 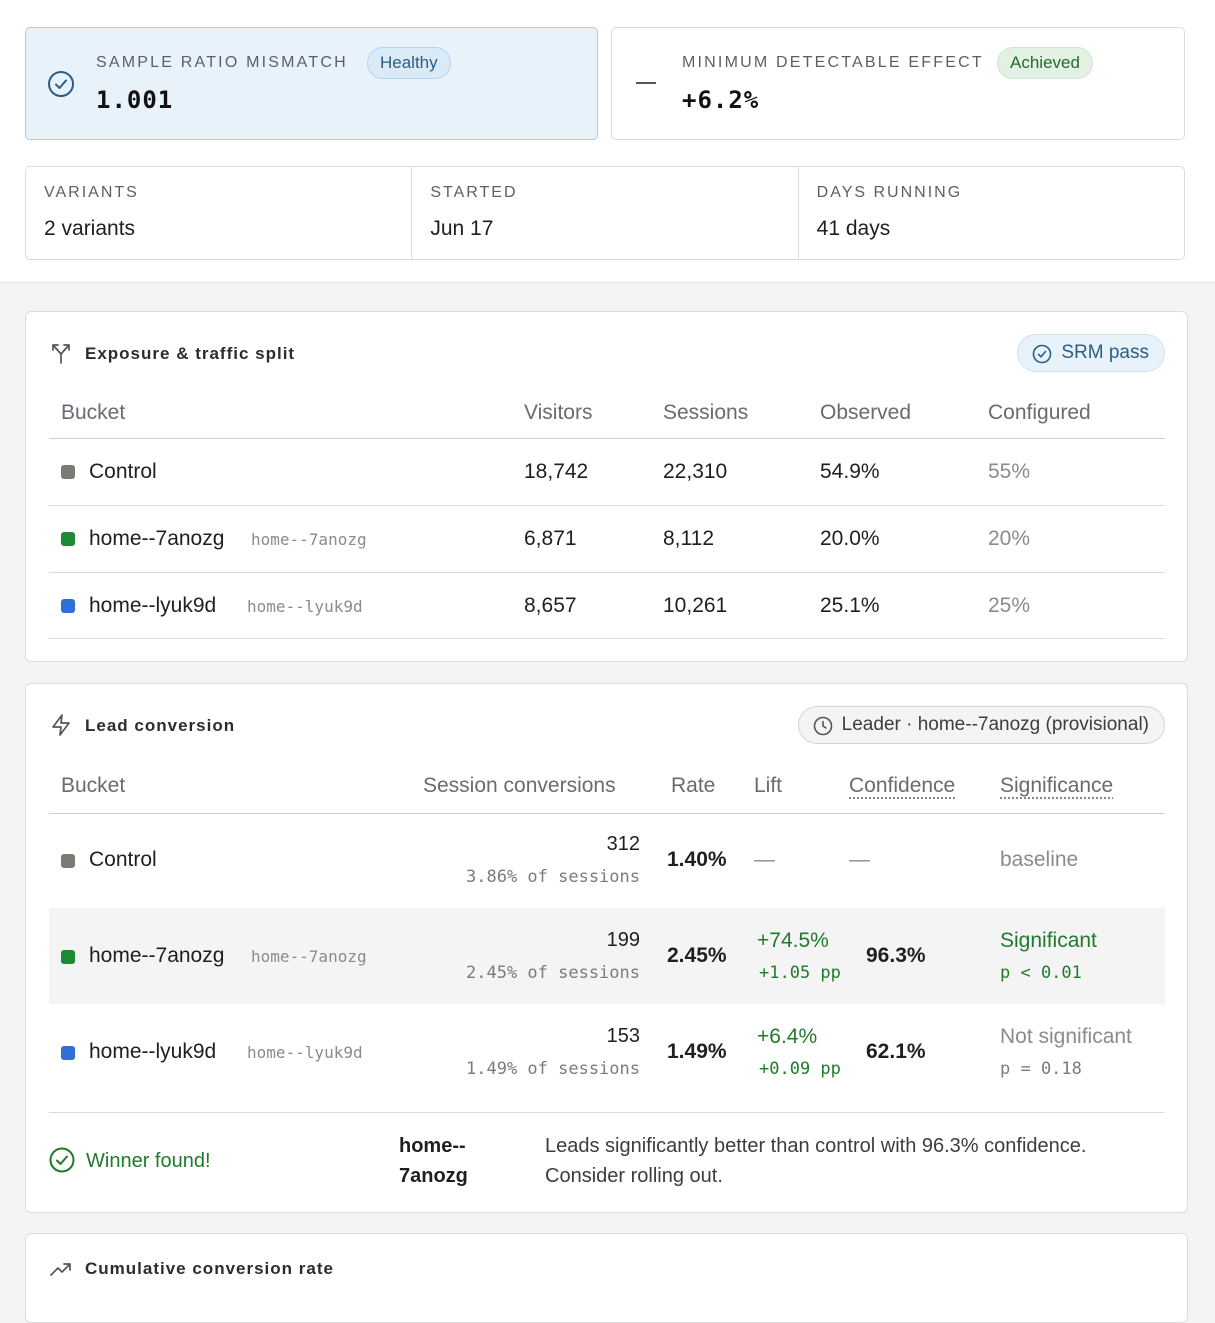 What do you see at coordinates (61, 1270) in the screenshot?
I see `trend-up-icon` at bounding box center [61, 1270].